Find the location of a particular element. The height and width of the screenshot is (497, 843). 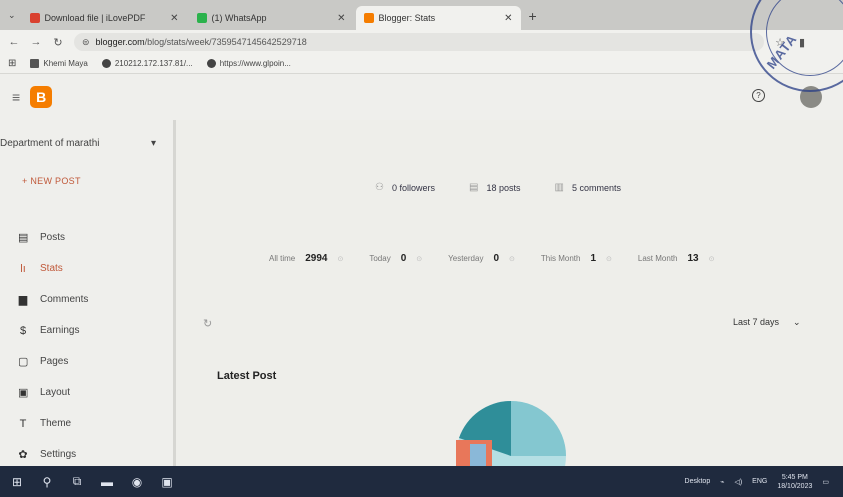

followers-summary: ⚇ 0 followers is located at coordinates (405, 187).